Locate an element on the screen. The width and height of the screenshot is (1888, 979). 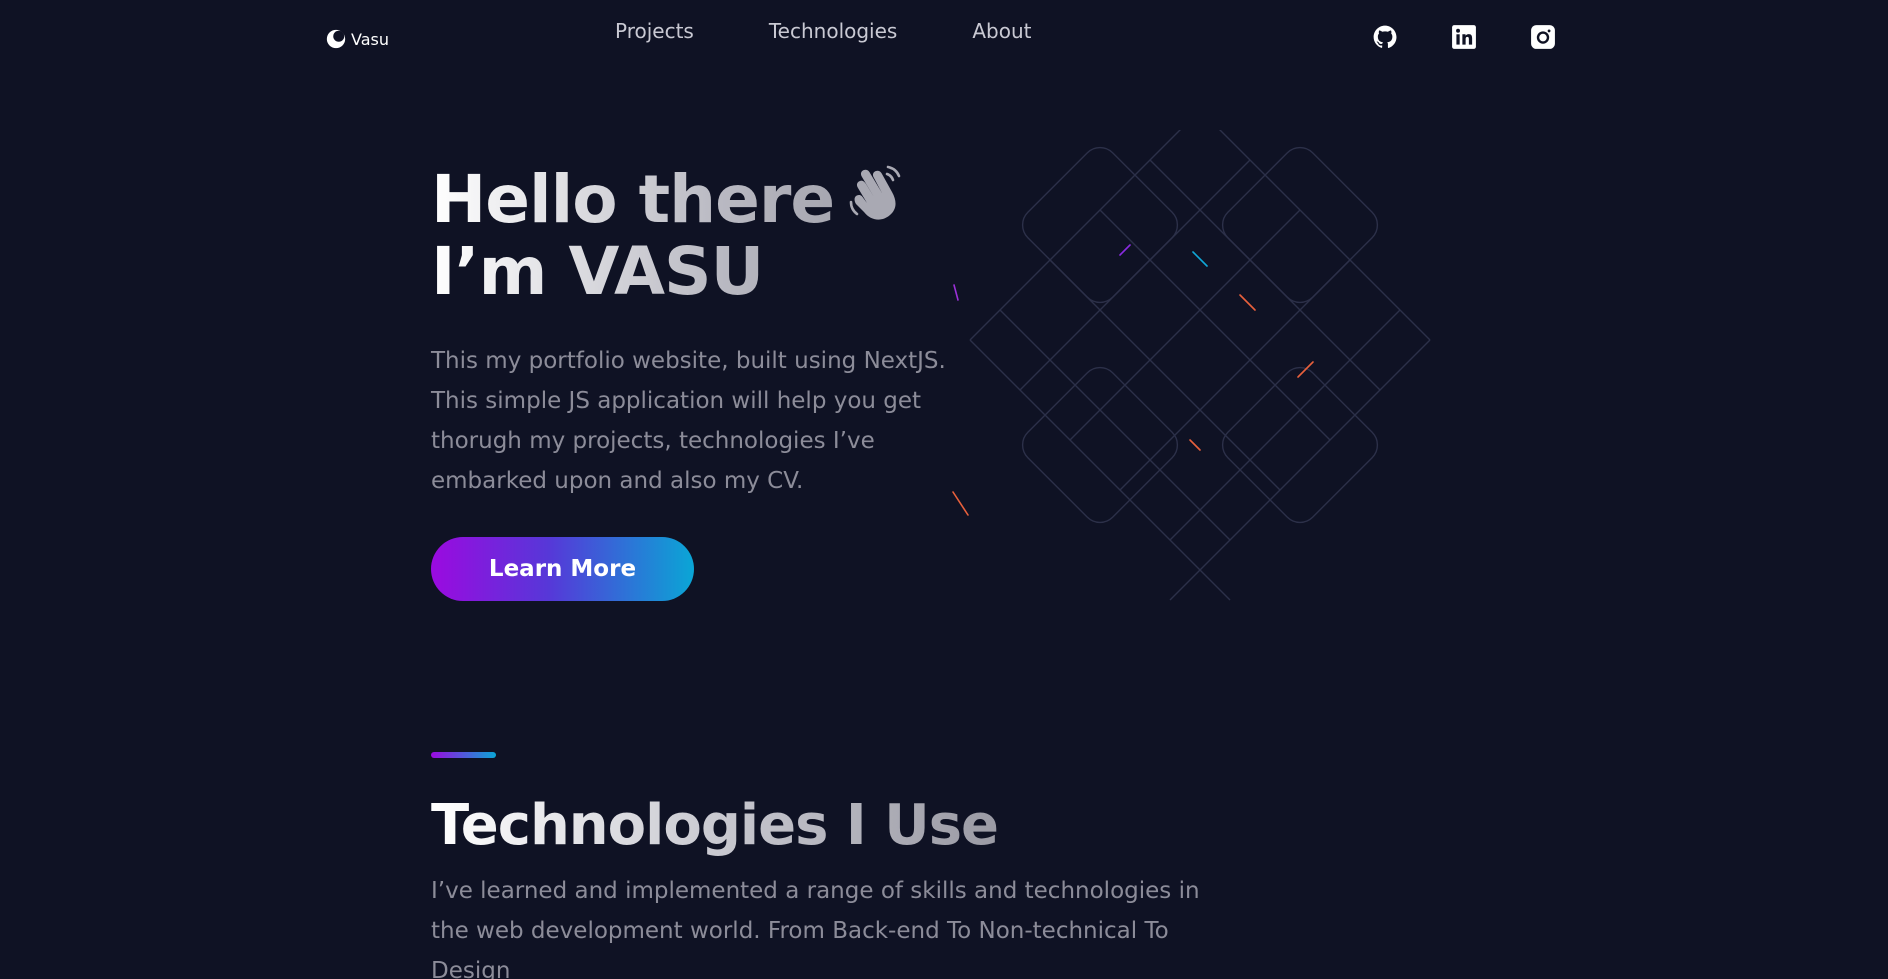
instagram-link is located at coordinates (1543, 37).